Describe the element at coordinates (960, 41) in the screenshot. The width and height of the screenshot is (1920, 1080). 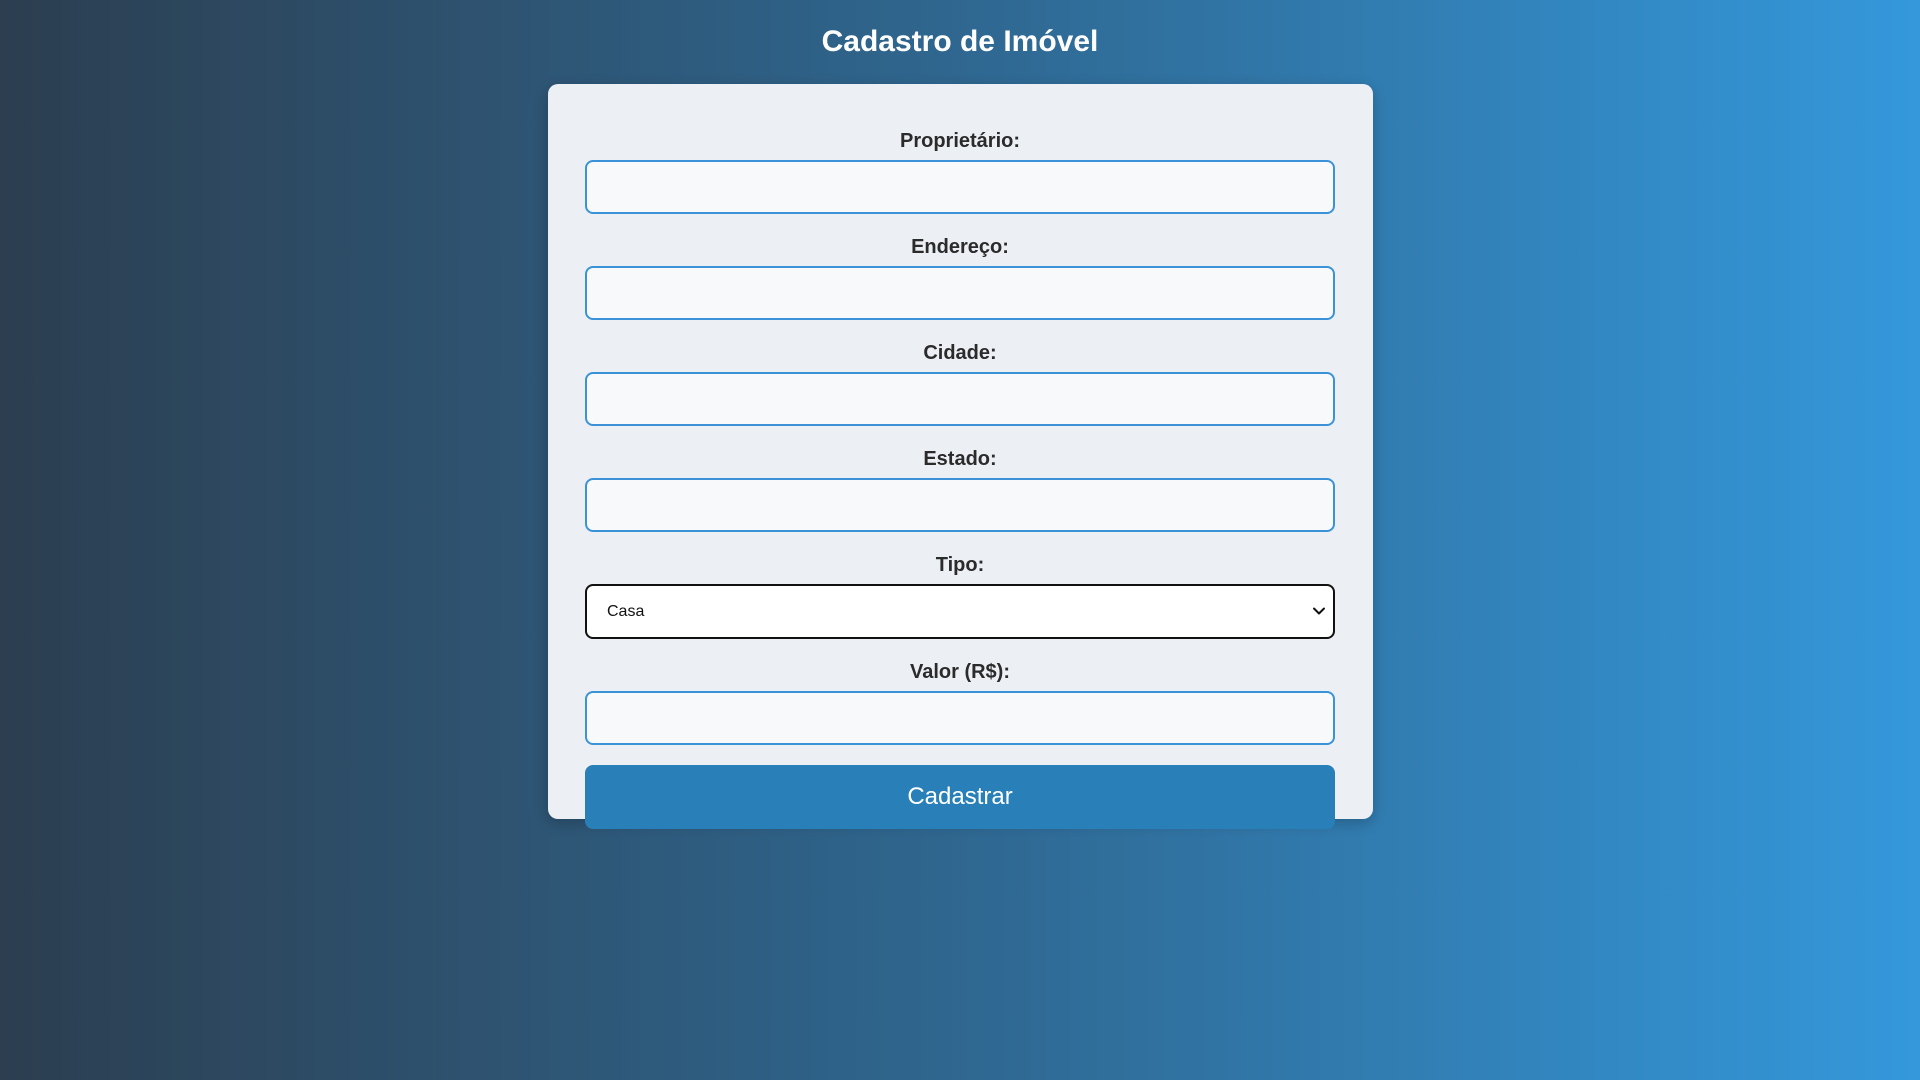
I see `page-title: Cadastro de Imóvel` at that location.